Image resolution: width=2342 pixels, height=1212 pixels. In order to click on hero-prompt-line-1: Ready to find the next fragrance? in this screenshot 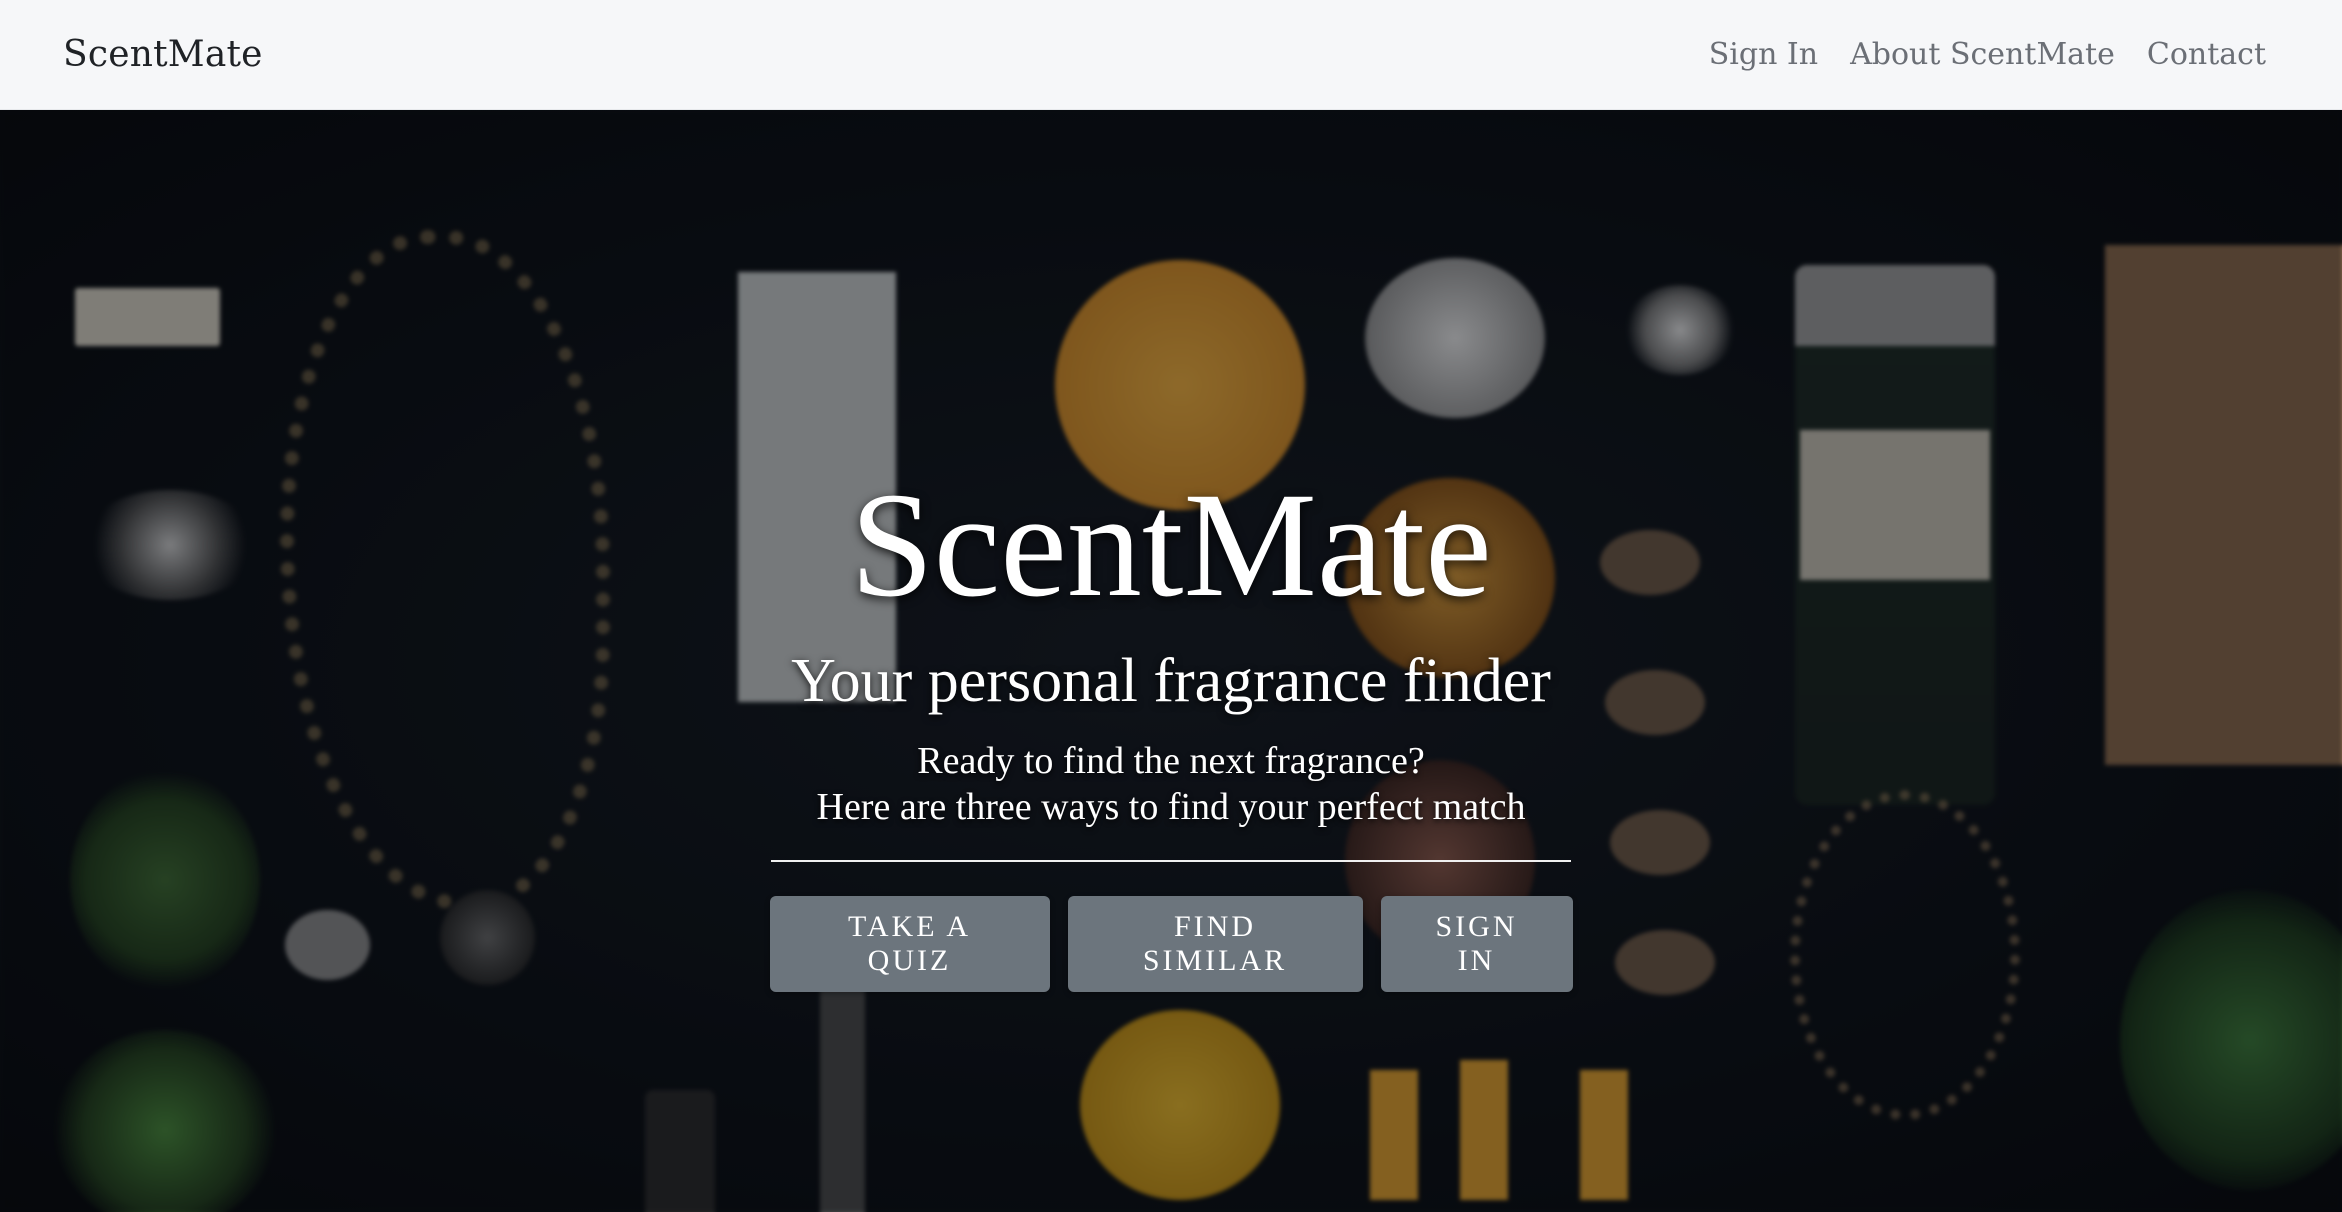, I will do `click(1171, 761)`.